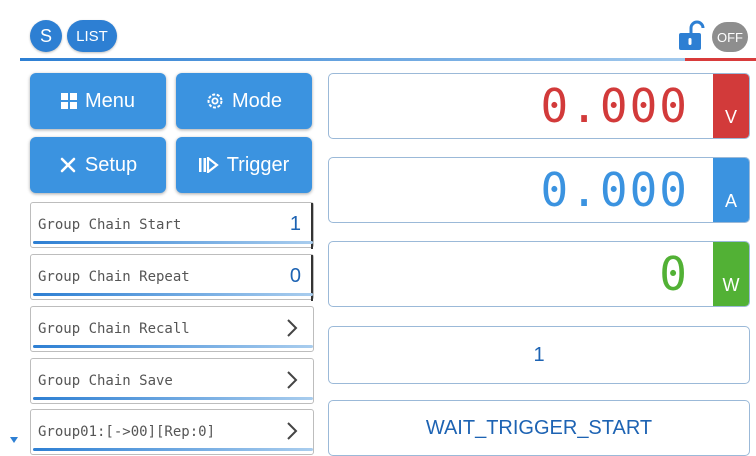 The height and width of the screenshot is (456, 756). I want to click on list-mode-label: LIST, so click(92, 36).